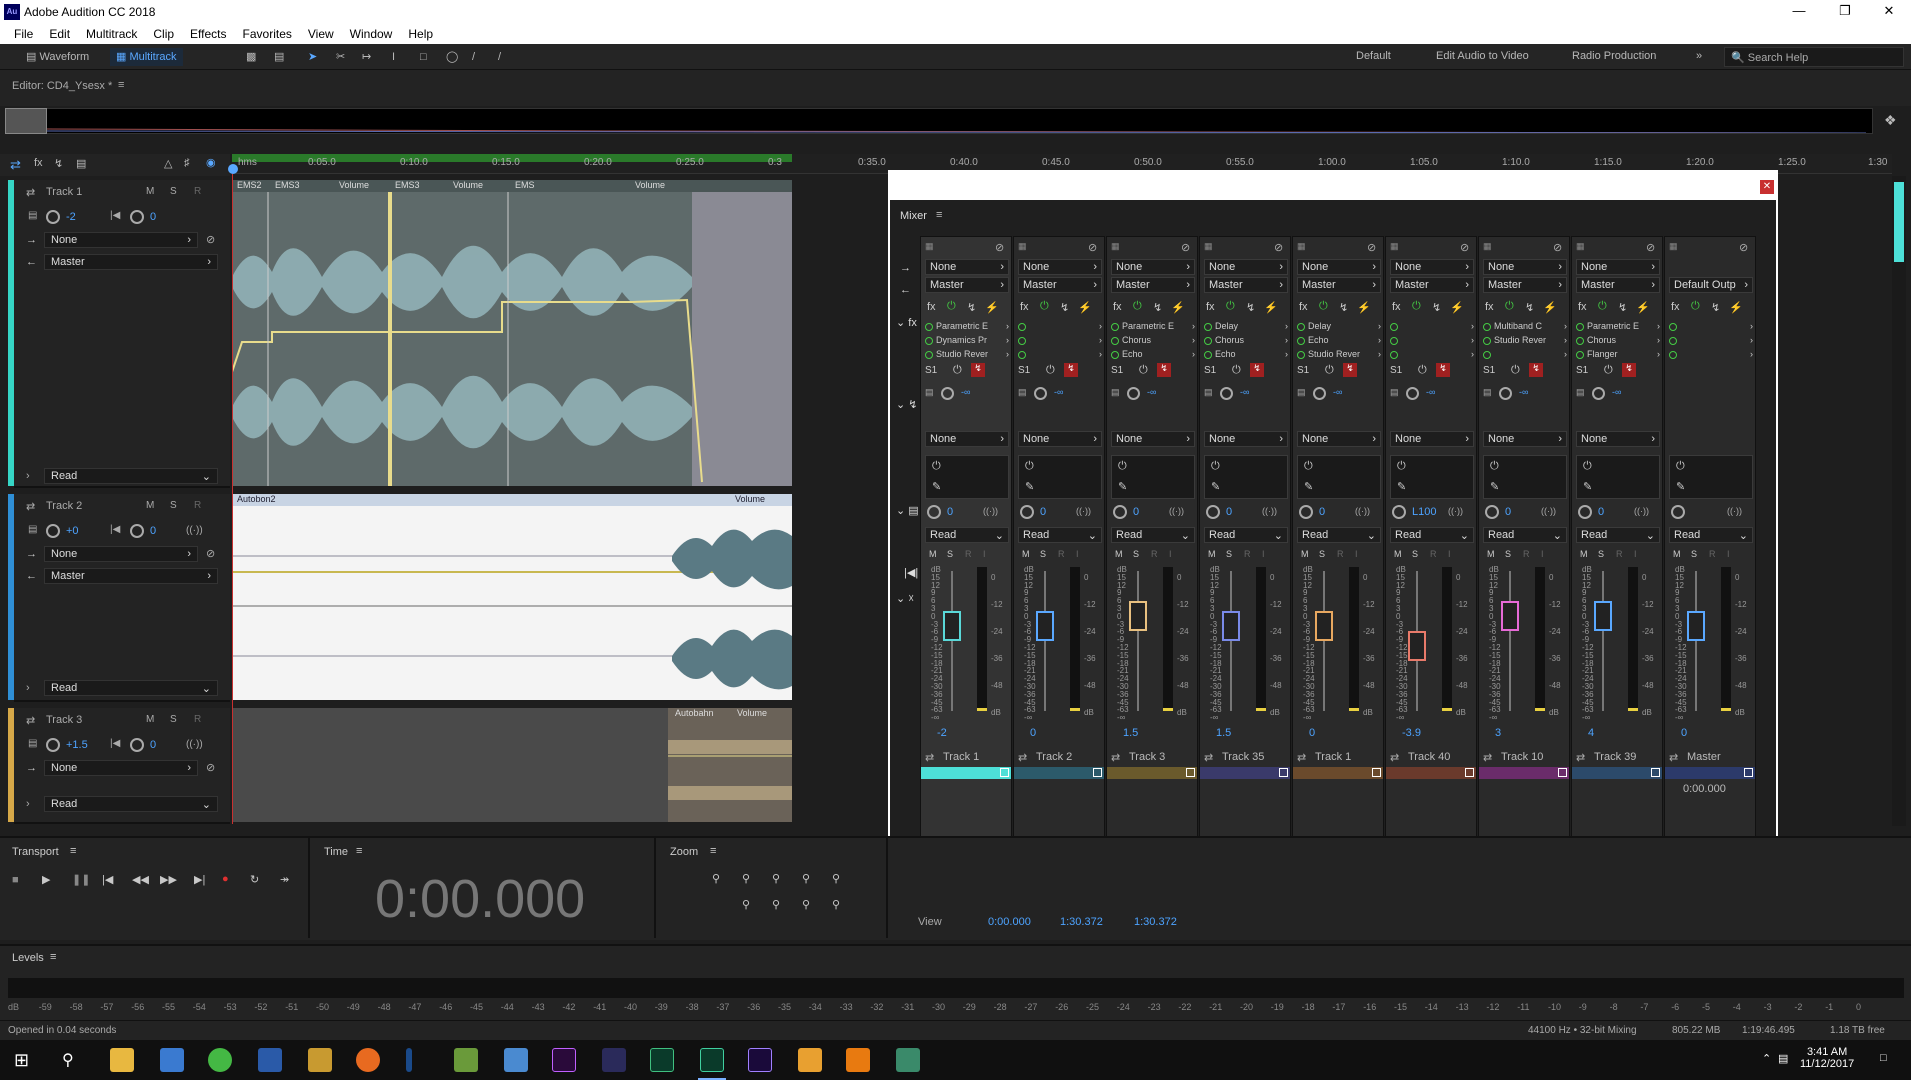  Describe the element at coordinates (905, 598) in the screenshot. I see `mixer-automation-icon: ⌄ ☓` at that location.